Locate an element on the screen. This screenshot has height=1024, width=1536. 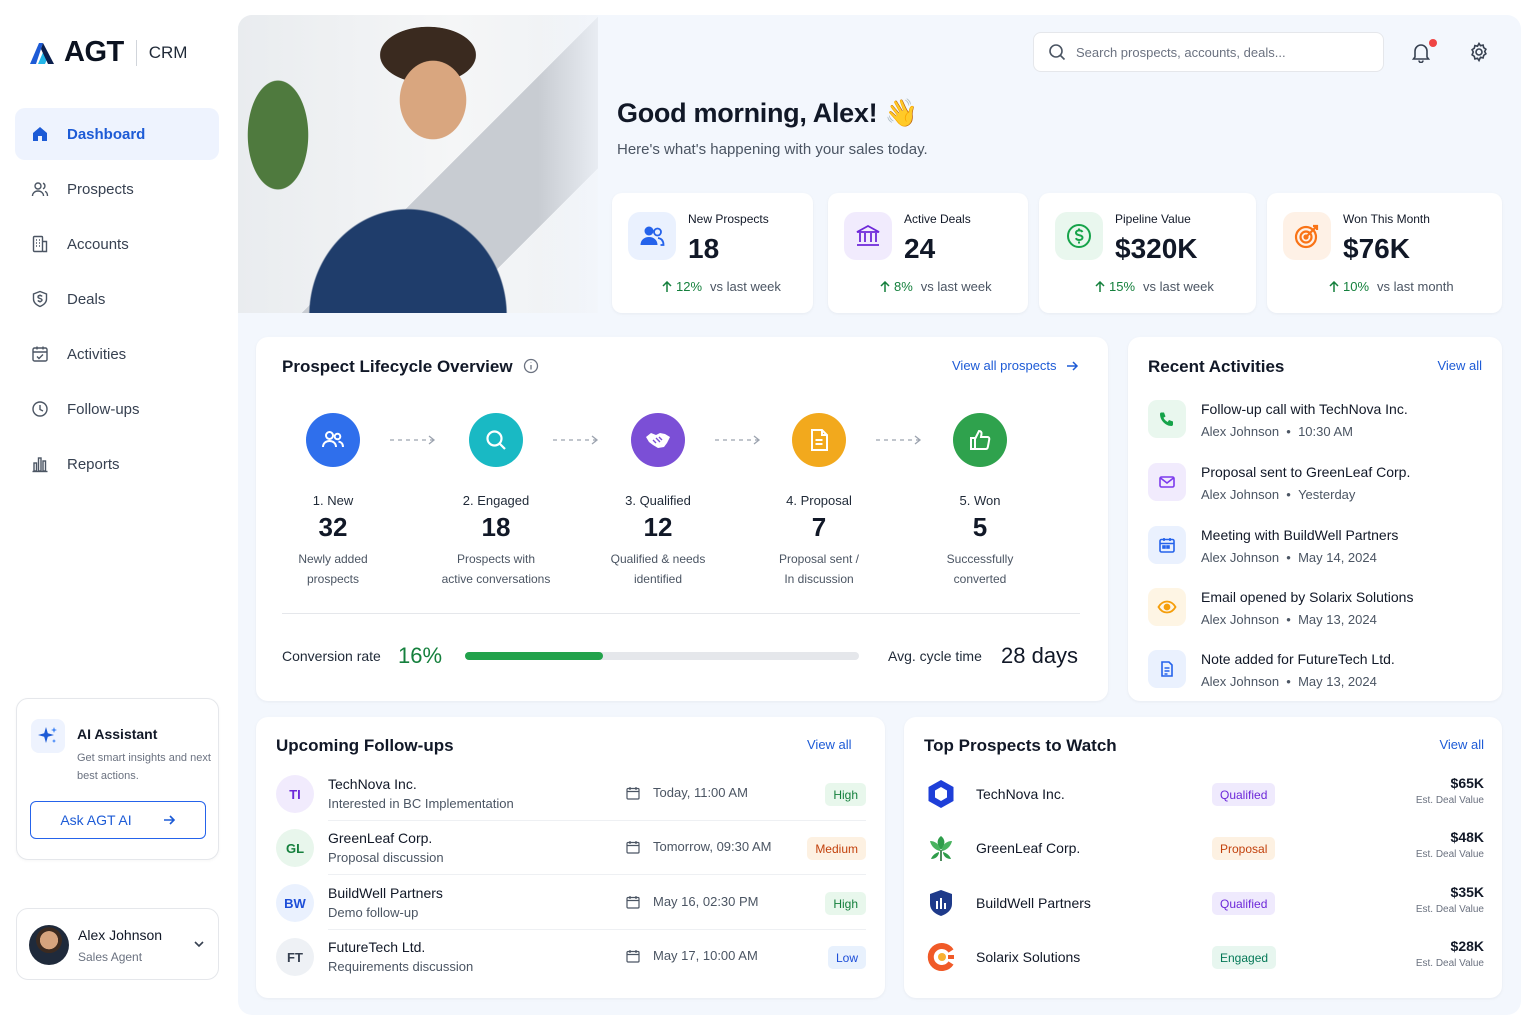
view-all-activities-link: View all is located at coordinates (1459, 365).